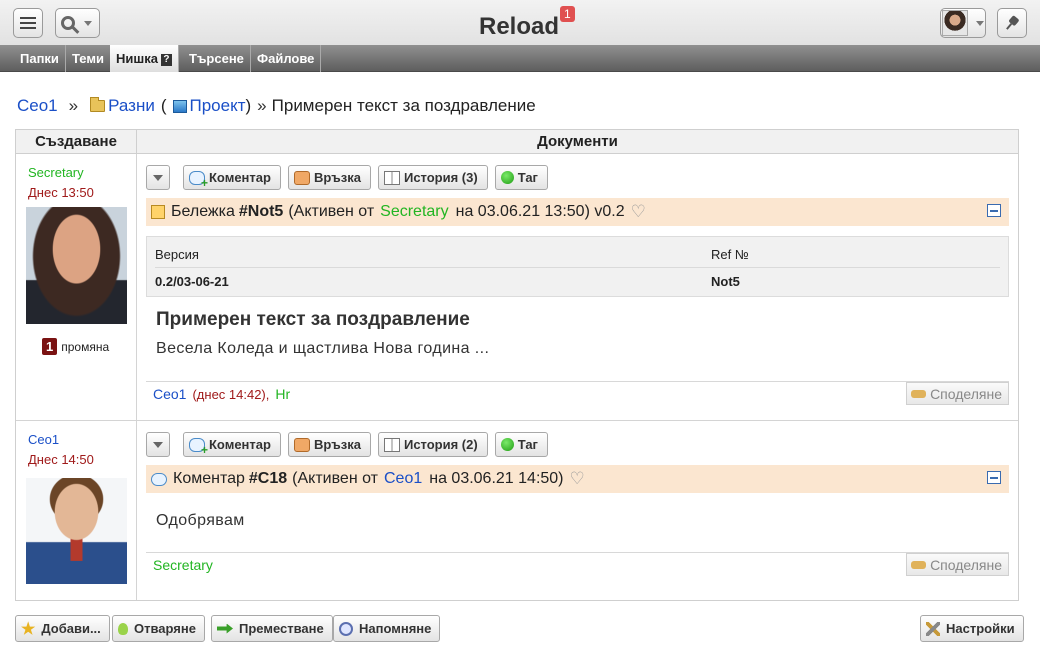 This screenshot has width=1040, height=668. Describe the element at coordinates (517, 420) in the screenshot. I see `row-divider` at that location.